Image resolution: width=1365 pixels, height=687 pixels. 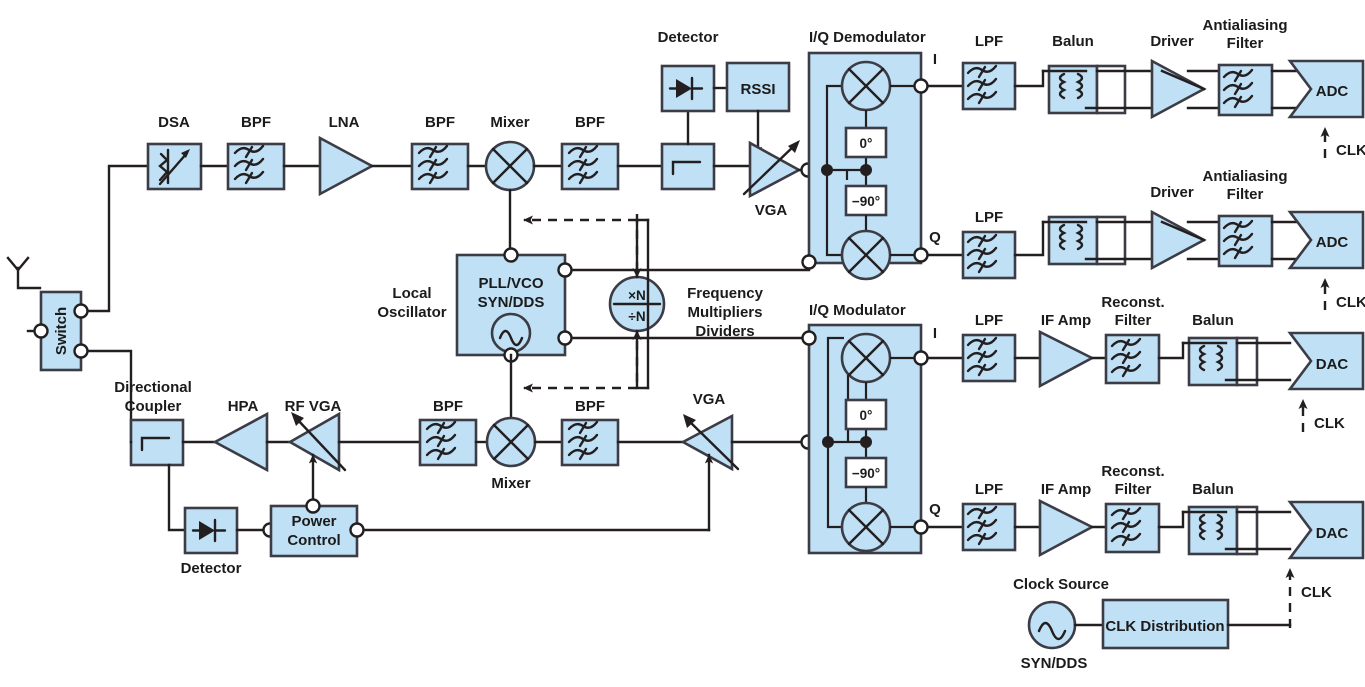 I want to click on wire-switch-to-tx, so click(x=109, y=396).